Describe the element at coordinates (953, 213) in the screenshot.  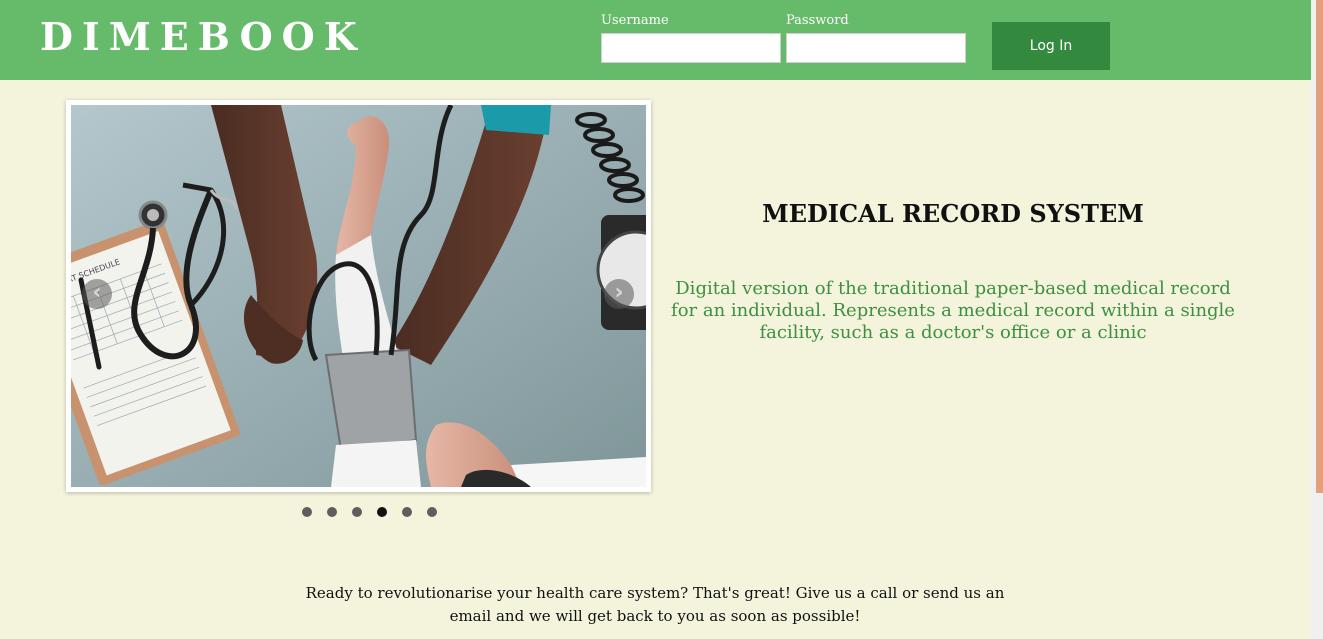
I see `hero-title: MEDICAL RECORD SYSTEM` at that location.